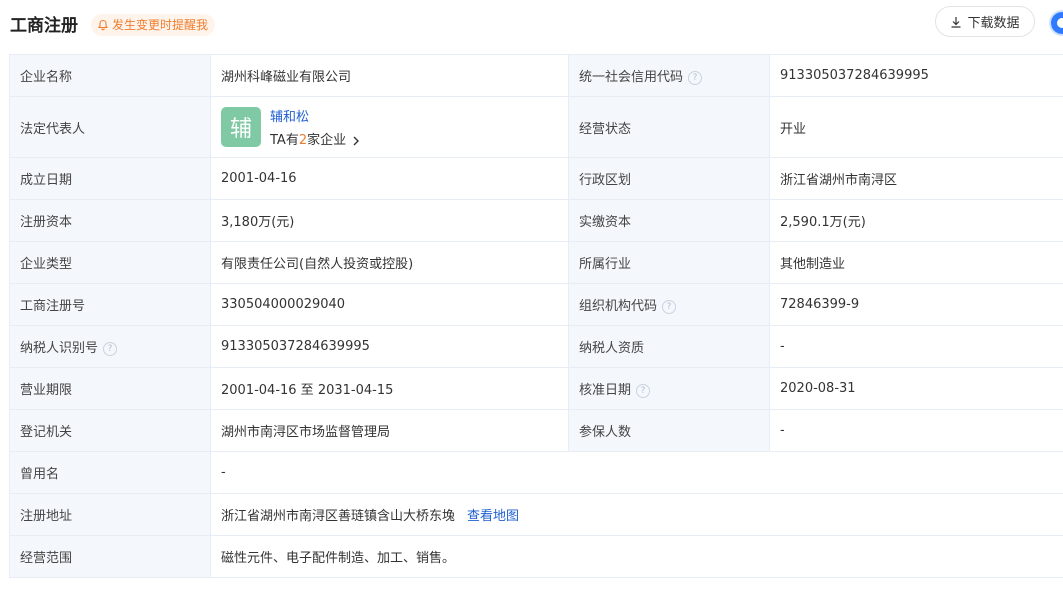  I want to click on view-map-link: 查看地图, so click(493, 516).